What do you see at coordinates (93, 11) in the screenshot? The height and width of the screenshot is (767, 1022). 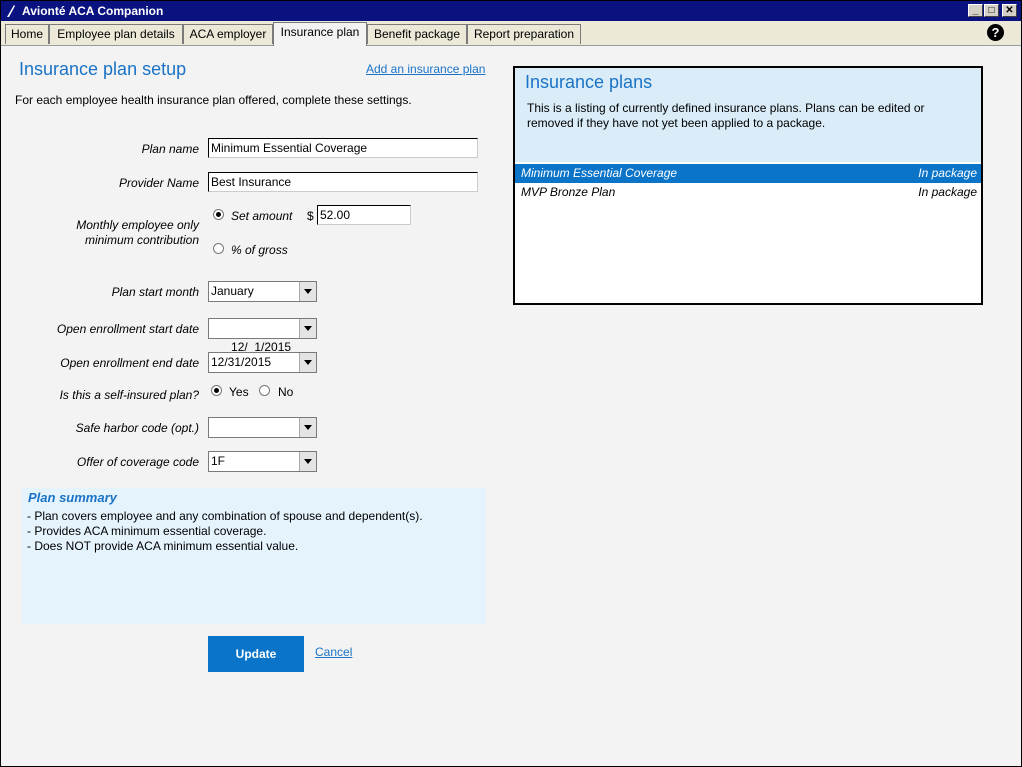 I see `window-title: Avionté ACA Companion` at bounding box center [93, 11].